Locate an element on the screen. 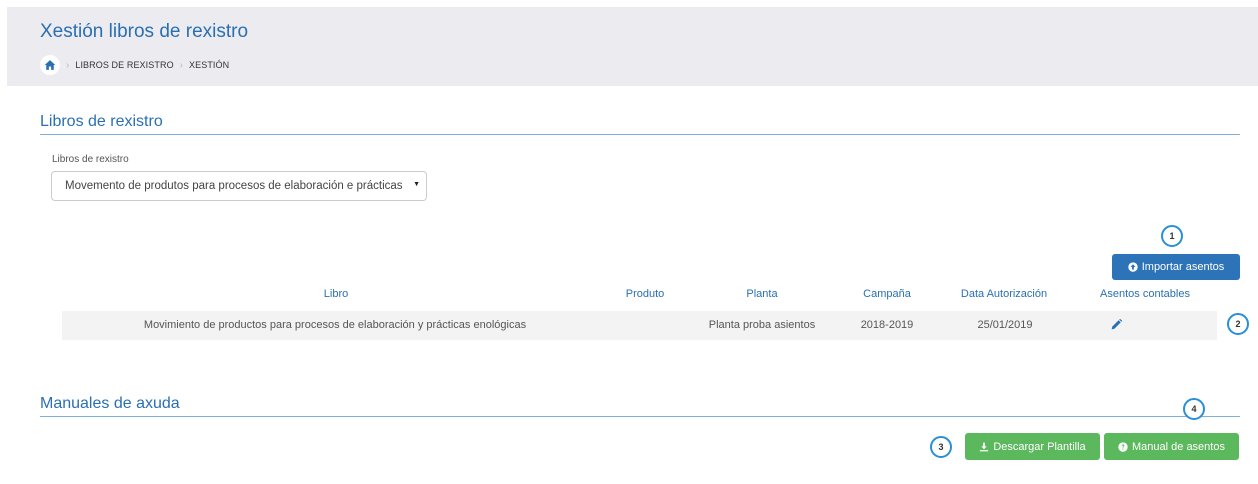 The image size is (1258, 484). callout-3: 3 is located at coordinates (941, 447).